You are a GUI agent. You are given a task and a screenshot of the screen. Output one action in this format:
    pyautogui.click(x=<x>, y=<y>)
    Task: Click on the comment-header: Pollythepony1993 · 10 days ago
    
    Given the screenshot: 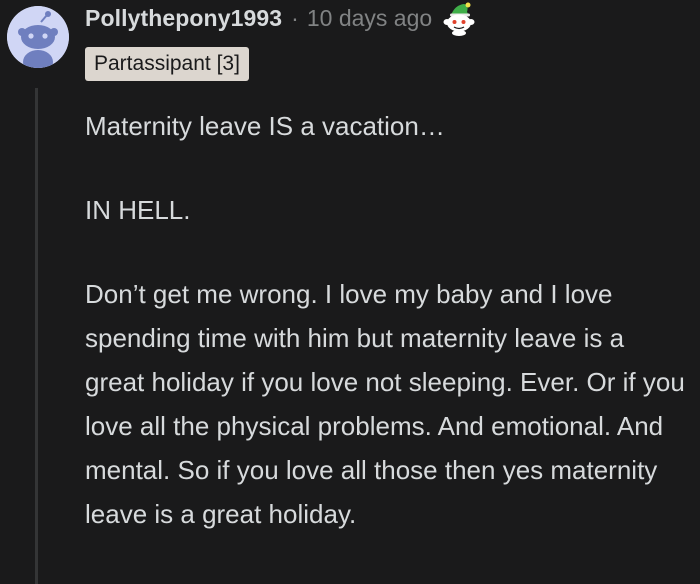 What is the action you would take?
    pyautogui.click(x=280, y=18)
    